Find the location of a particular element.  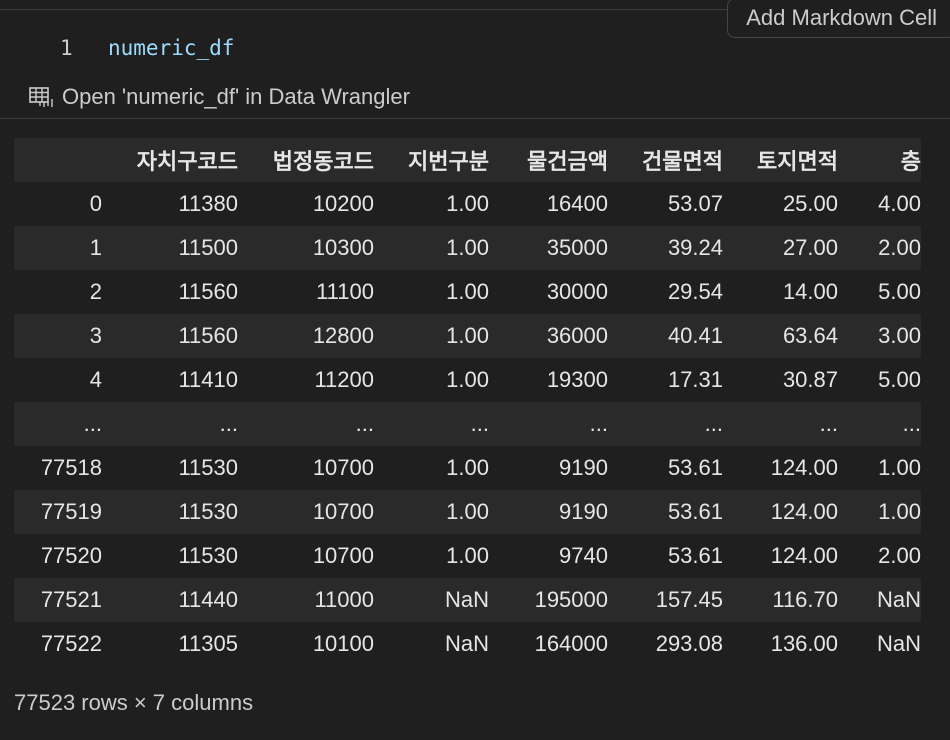

table-cell: 17.31 is located at coordinates (695, 379).